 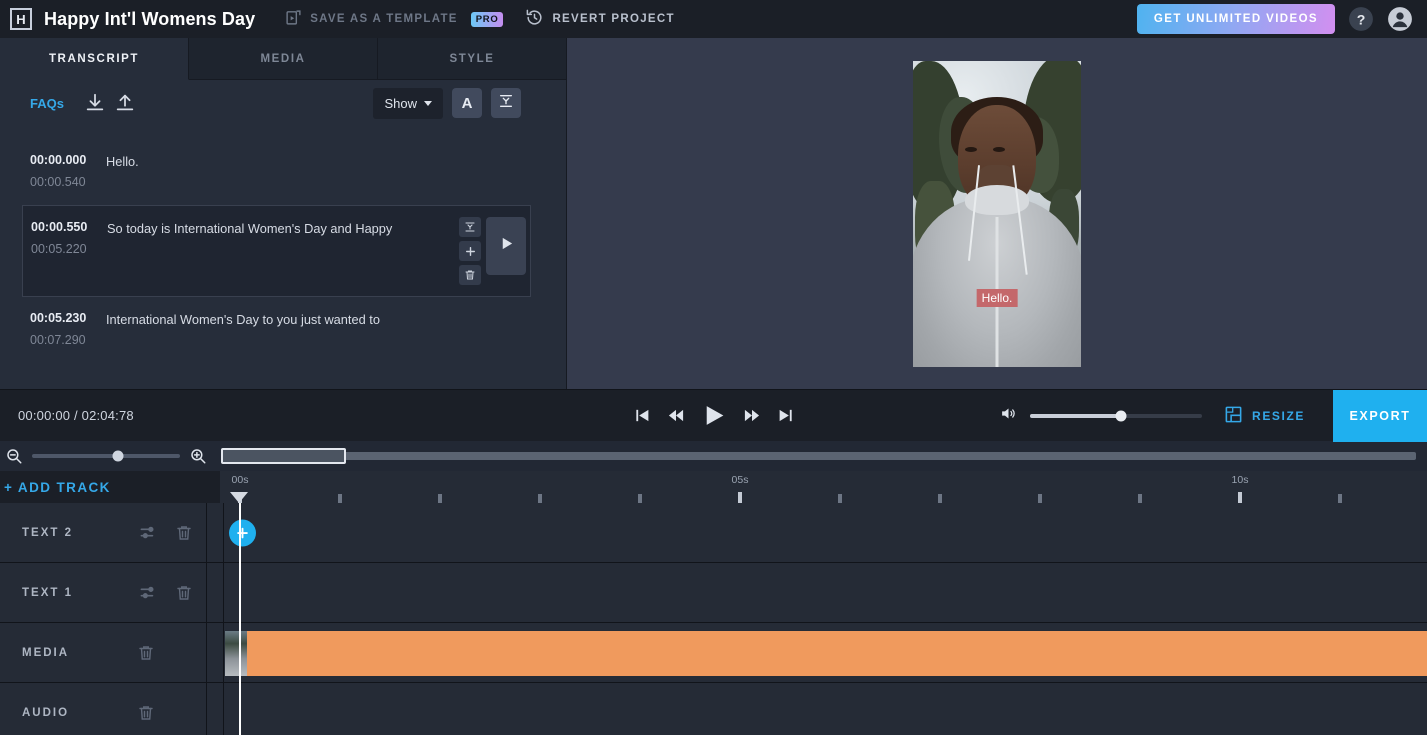 I want to click on revert-project-button: REVERT PROJECT, so click(x=599, y=19).